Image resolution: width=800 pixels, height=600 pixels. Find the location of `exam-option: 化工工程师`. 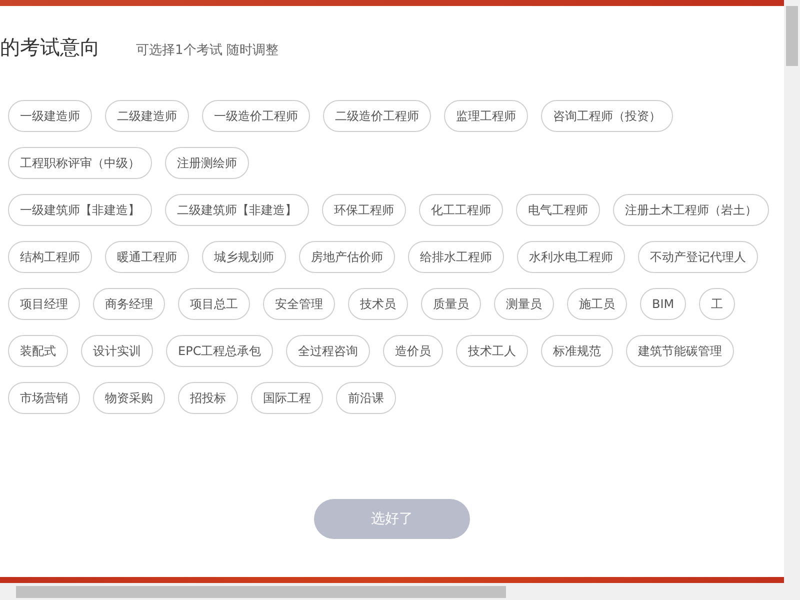

exam-option: 化工工程师 is located at coordinates (461, 210).